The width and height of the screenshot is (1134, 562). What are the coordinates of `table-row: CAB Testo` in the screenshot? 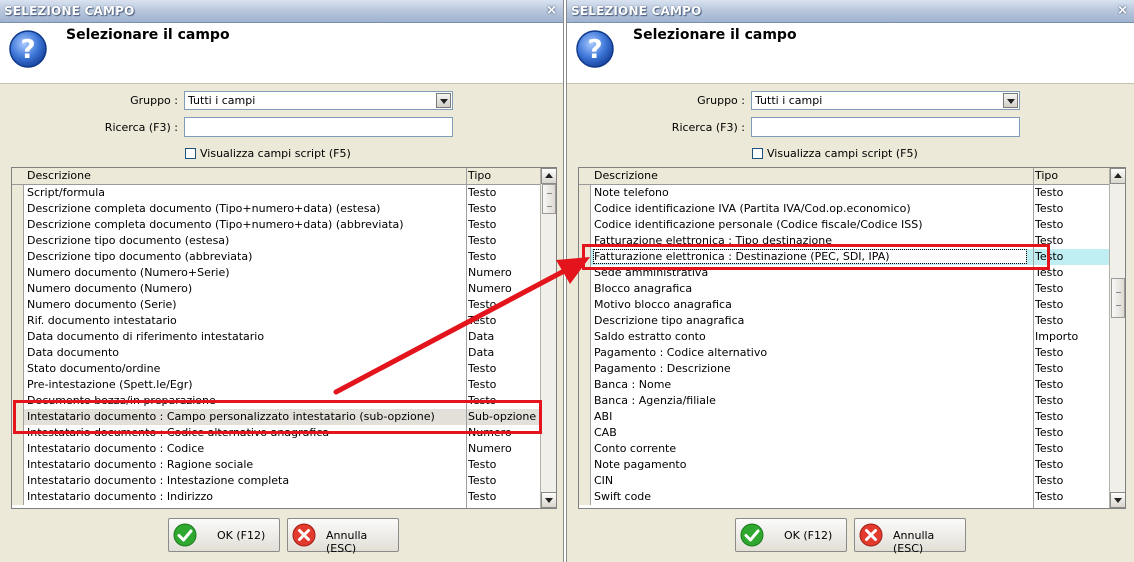 It's located at (844, 433).